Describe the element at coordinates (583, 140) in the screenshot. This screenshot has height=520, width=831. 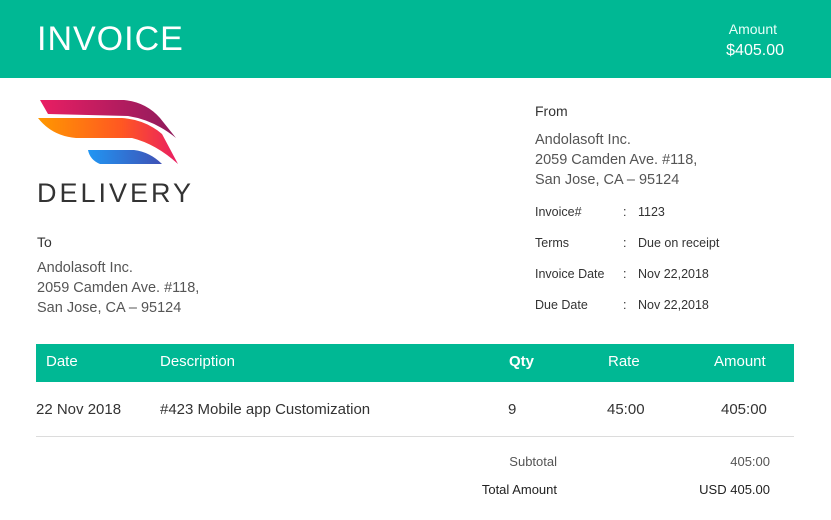
I see `from-company: Andolasoft Inc.` at that location.